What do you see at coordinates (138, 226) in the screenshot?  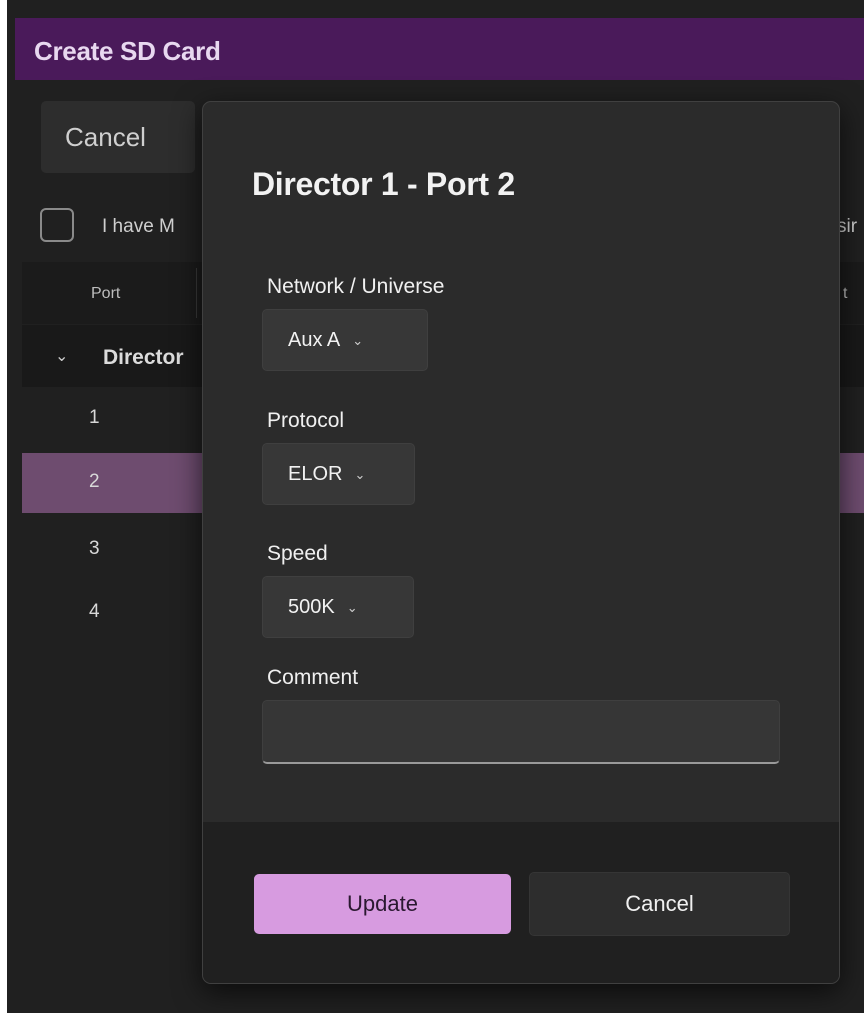 I see `confirm-checkbox-label: I have M` at bounding box center [138, 226].